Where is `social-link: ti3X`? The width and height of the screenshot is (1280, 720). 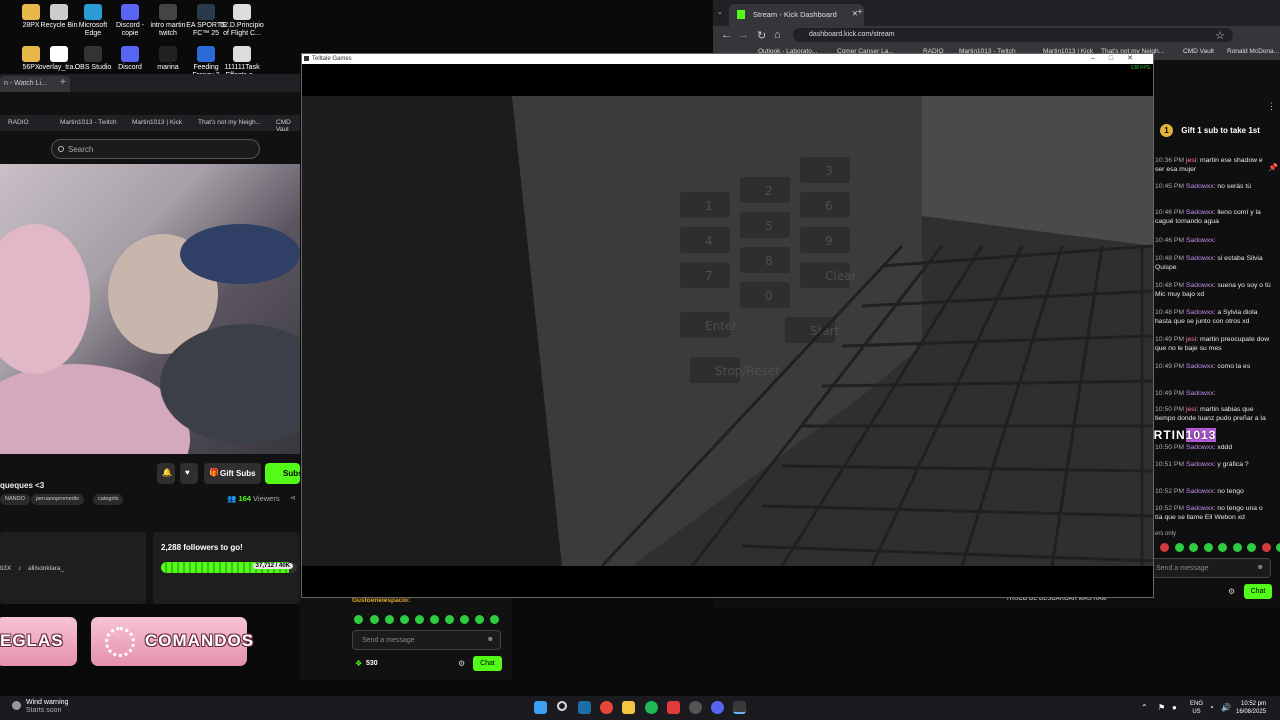 social-link: ti3X is located at coordinates (5, 568).